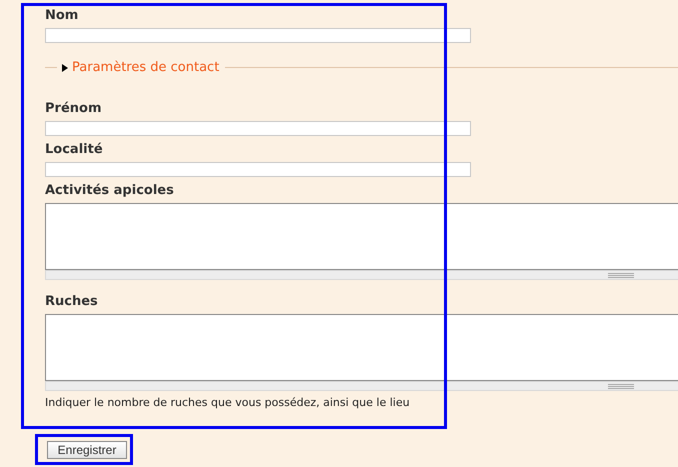 The image size is (678, 467). What do you see at coordinates (87, 450) in the screenshot?
I see `save-button: Enregistrer` at bounding box center [87, 450].